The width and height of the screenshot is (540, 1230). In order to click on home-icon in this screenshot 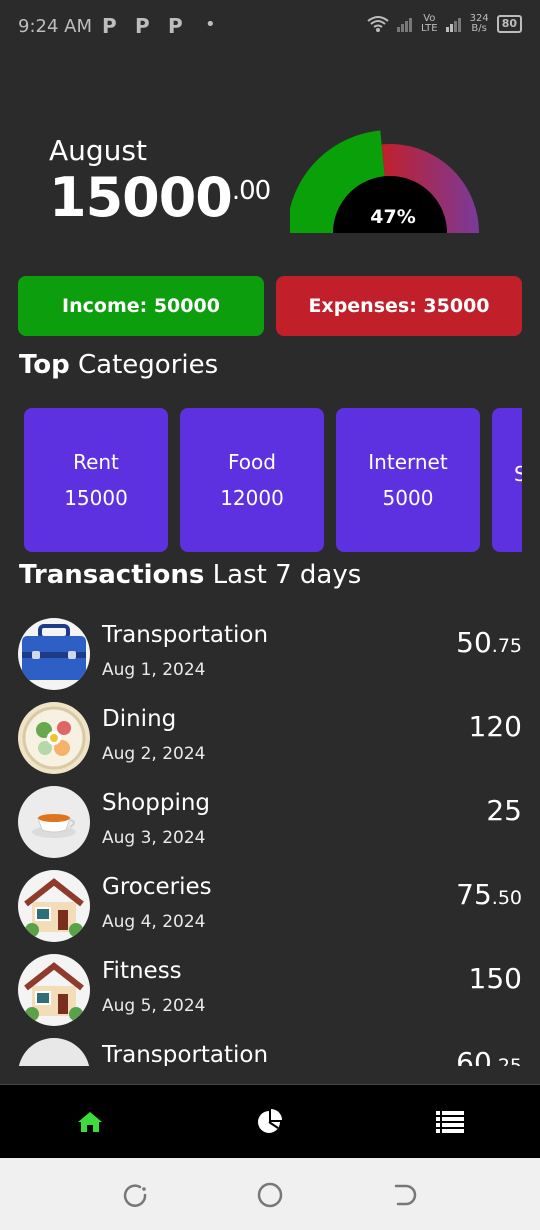, I will do `click(90, 1122)`.